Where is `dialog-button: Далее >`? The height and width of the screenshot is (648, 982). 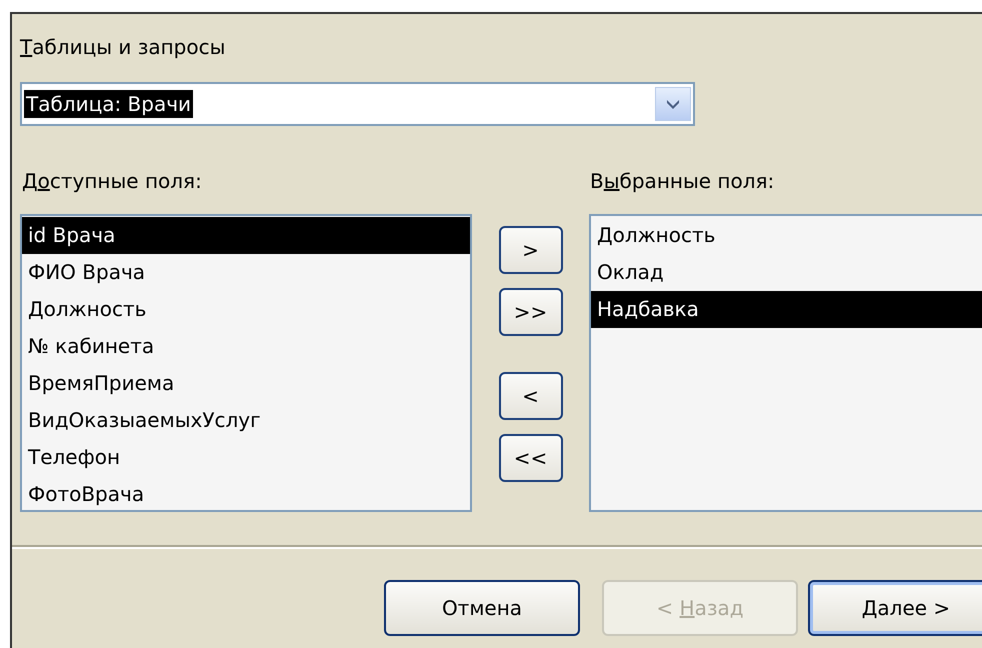 dialog-button: Далее > is located at coordinates (895, 608).